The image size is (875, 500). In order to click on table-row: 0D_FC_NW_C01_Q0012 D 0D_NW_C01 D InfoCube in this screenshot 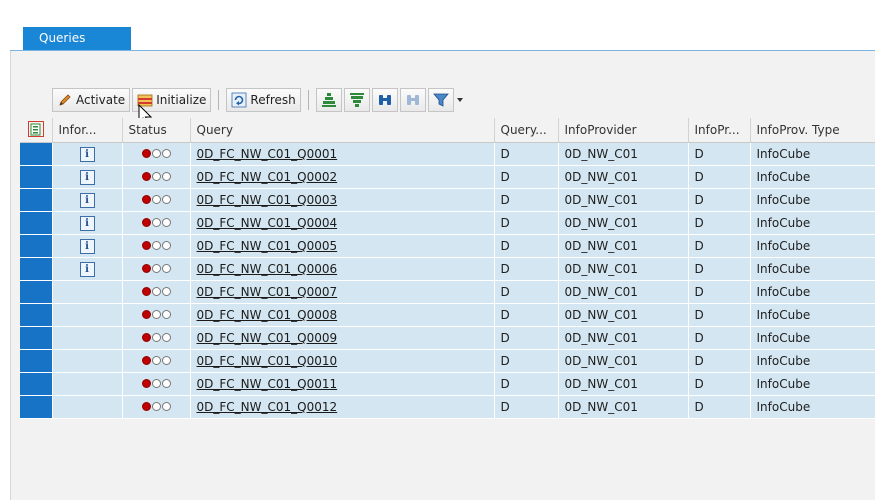, I will do `click(447, 407)`.